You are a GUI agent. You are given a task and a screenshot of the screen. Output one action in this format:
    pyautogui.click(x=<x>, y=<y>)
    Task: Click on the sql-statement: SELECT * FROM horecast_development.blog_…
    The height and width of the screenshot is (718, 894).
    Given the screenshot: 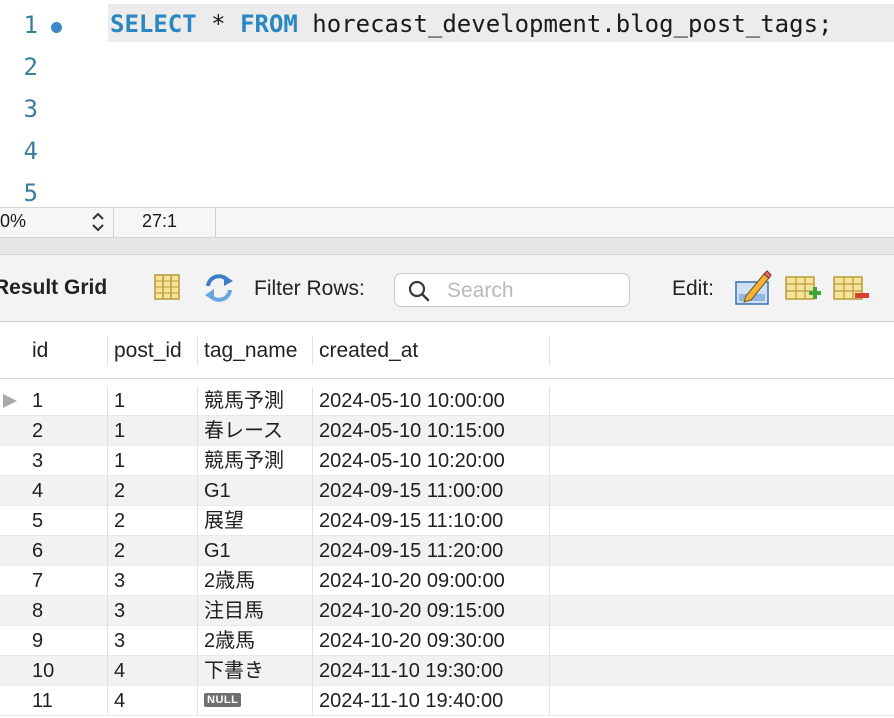 What is the action you would take?
    pyautogui.click(x=501, y=23)
    